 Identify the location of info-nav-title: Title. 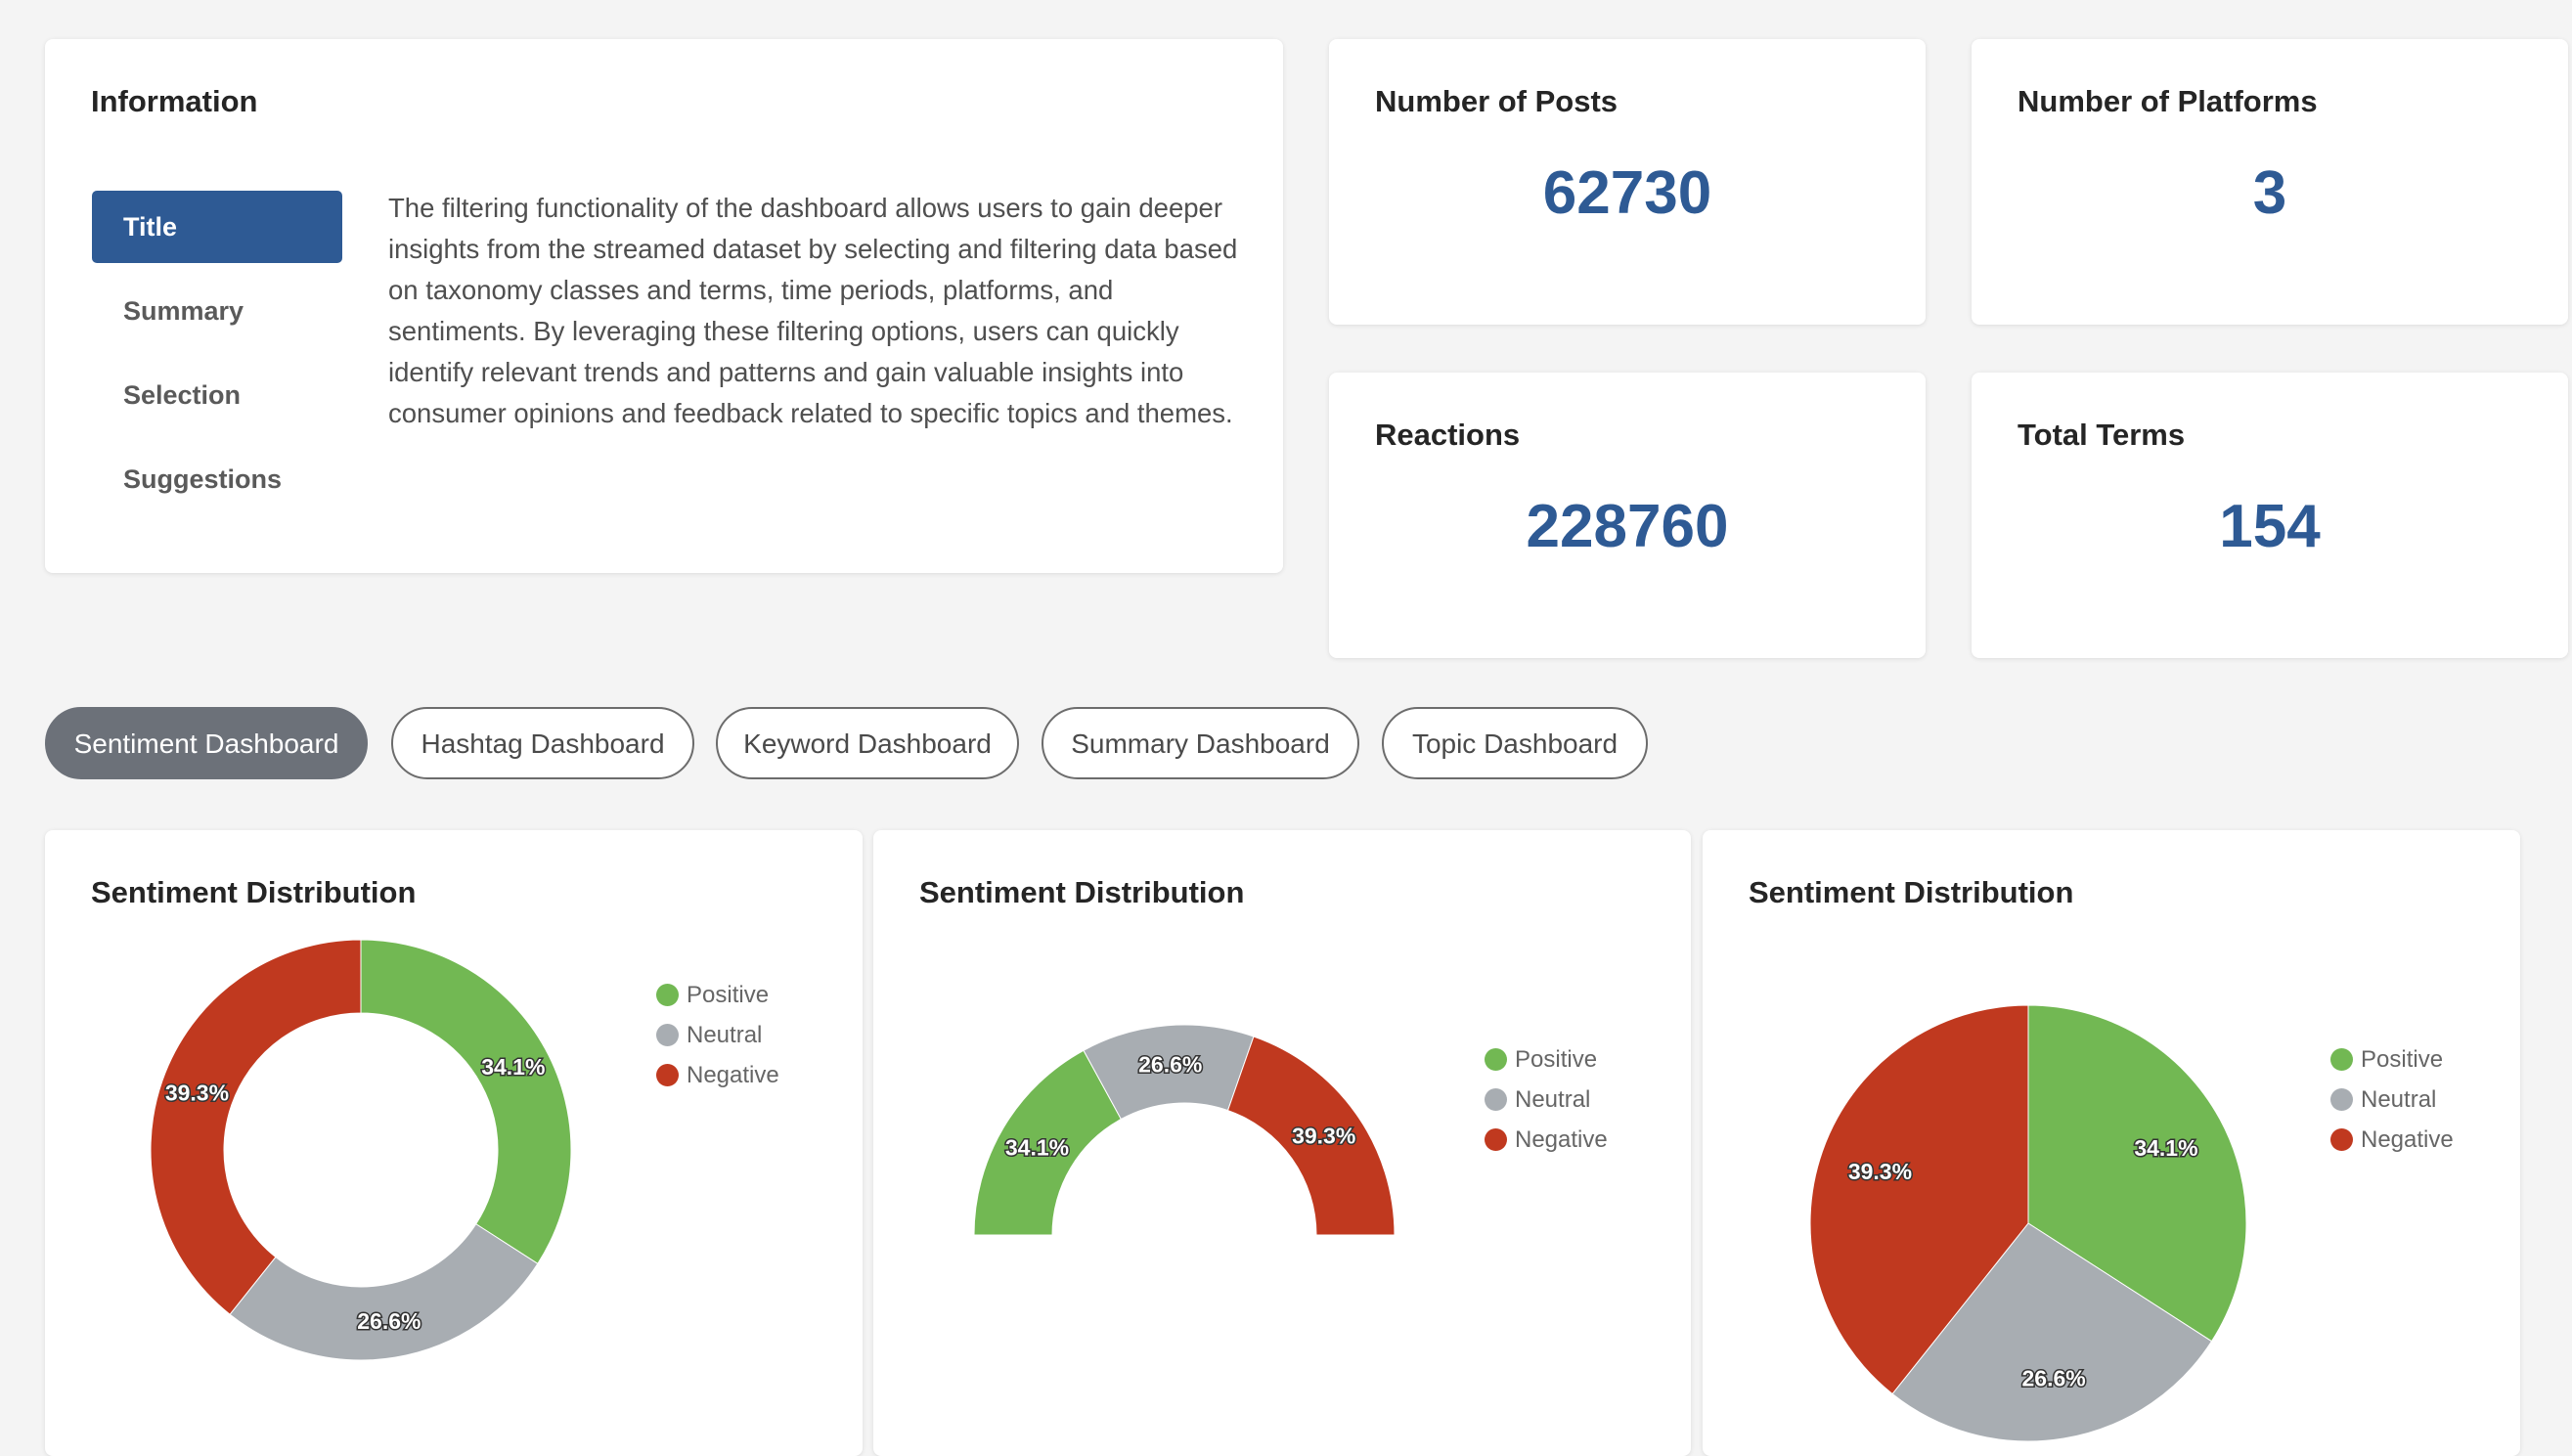
(217, 227).